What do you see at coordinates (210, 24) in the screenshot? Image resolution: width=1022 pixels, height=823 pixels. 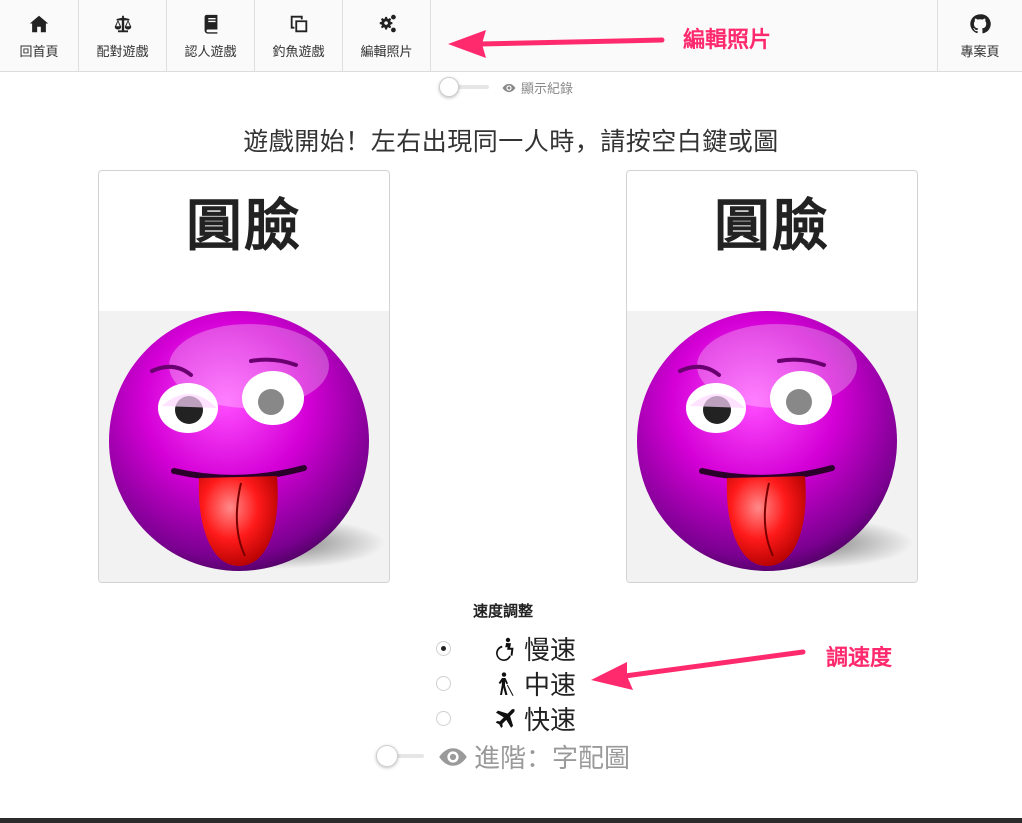 I see `book-icon` at bounding box center [210, 24].